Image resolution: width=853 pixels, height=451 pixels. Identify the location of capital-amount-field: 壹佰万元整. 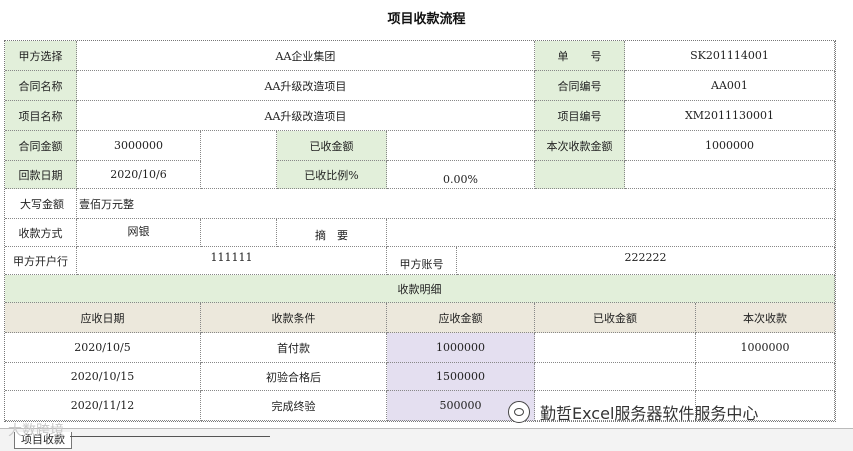
(456, 204).